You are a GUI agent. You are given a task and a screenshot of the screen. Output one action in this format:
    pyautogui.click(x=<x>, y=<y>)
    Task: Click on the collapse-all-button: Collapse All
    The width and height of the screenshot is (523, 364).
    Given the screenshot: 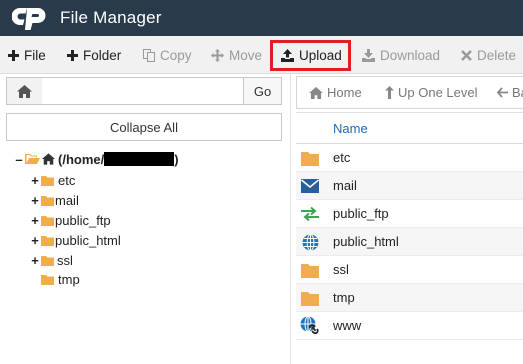 What is the action you would take?
    pyautogui.click(x=144, y=127)
    